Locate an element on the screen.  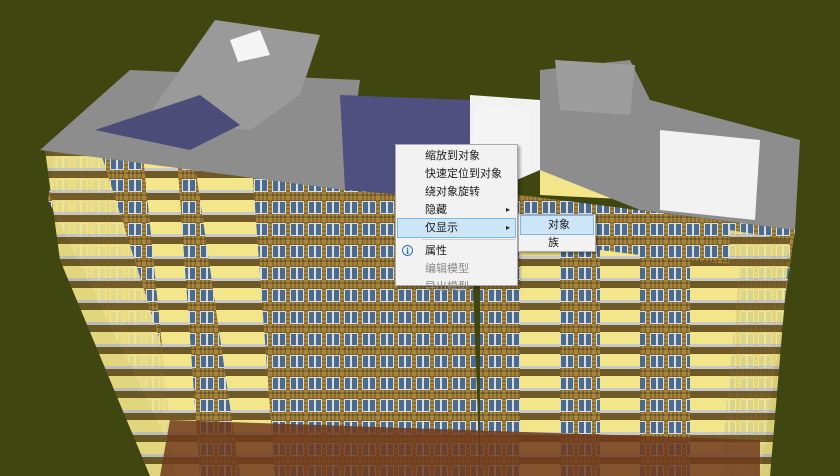
menu-item-label: 编辑模型 is located at coordinates (447, 268).